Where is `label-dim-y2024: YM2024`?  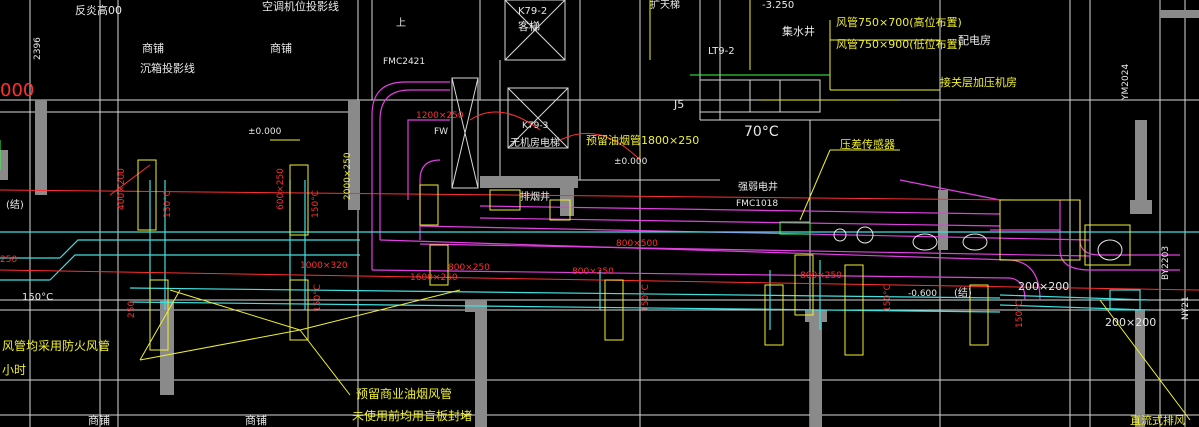
label-dim-y2024: YM2024 is located at coordinates (1126, 82).